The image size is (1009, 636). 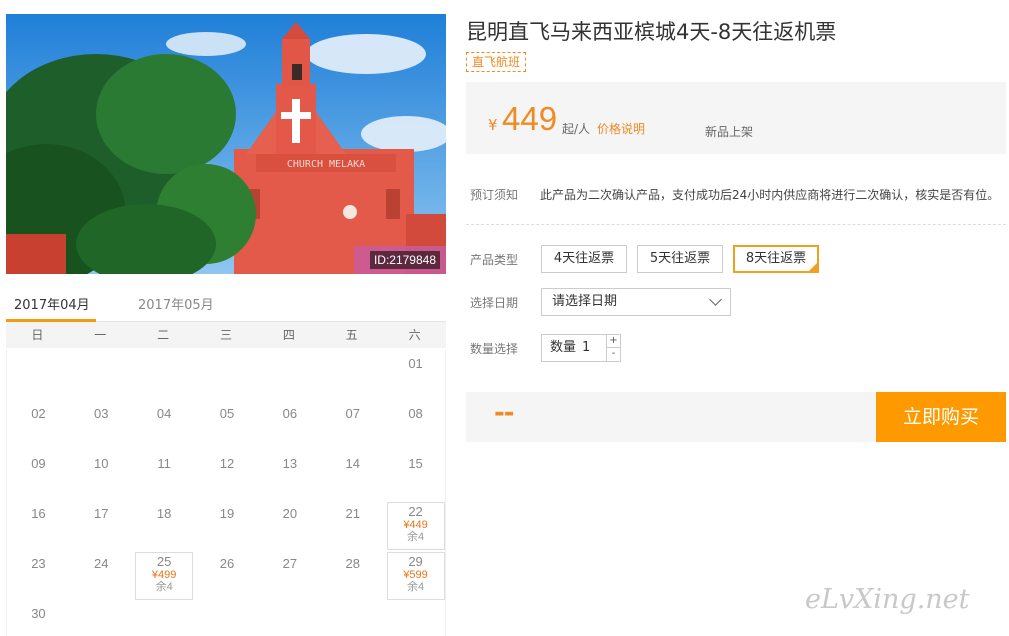 I want to click on tab-month-may: 2017年05月, so click(x=176, y=303).